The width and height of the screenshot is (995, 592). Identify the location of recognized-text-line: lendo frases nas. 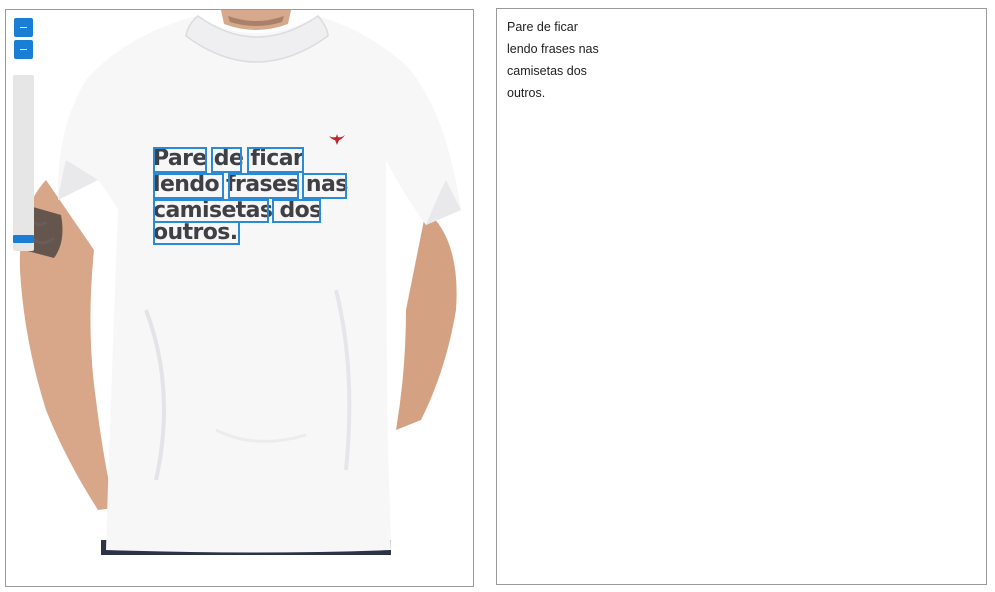
(553, 49).